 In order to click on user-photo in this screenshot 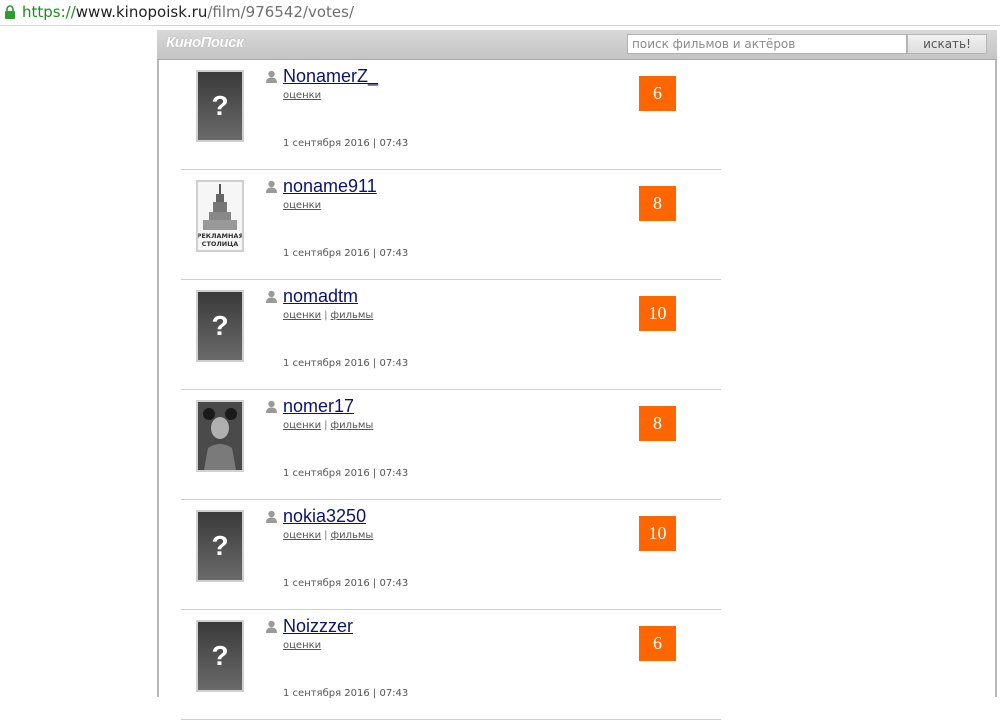, I will do `click(220, 436)`.